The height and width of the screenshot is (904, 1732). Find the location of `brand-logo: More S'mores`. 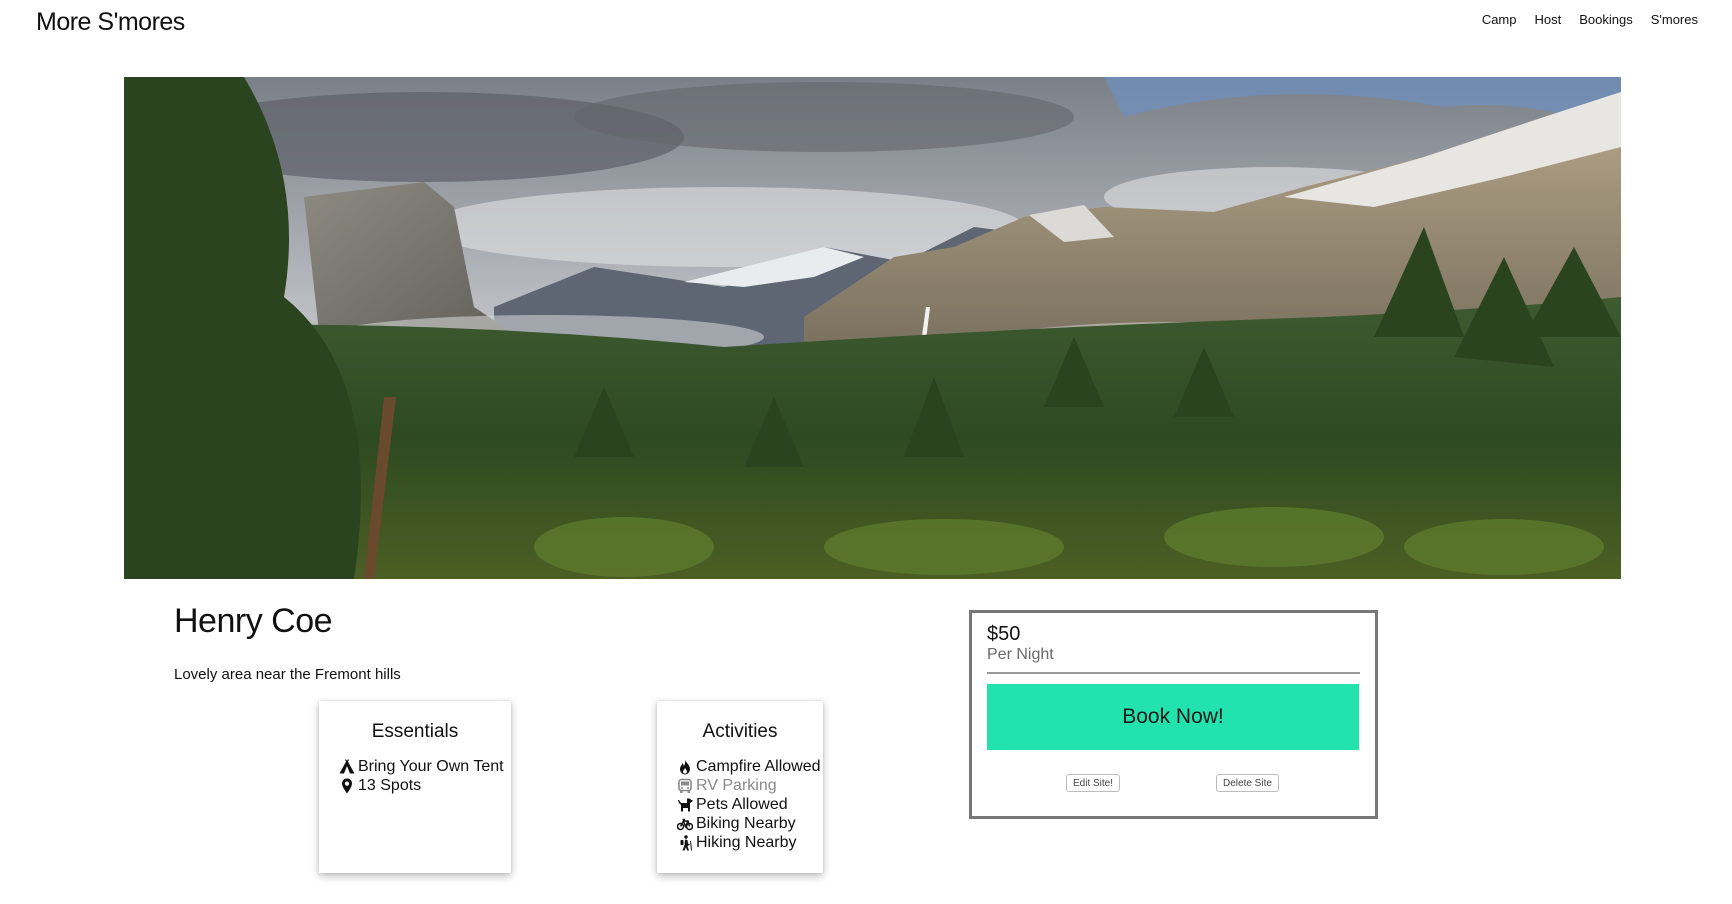

brand-logo: More S'mores is located at coordinates (110, 22).